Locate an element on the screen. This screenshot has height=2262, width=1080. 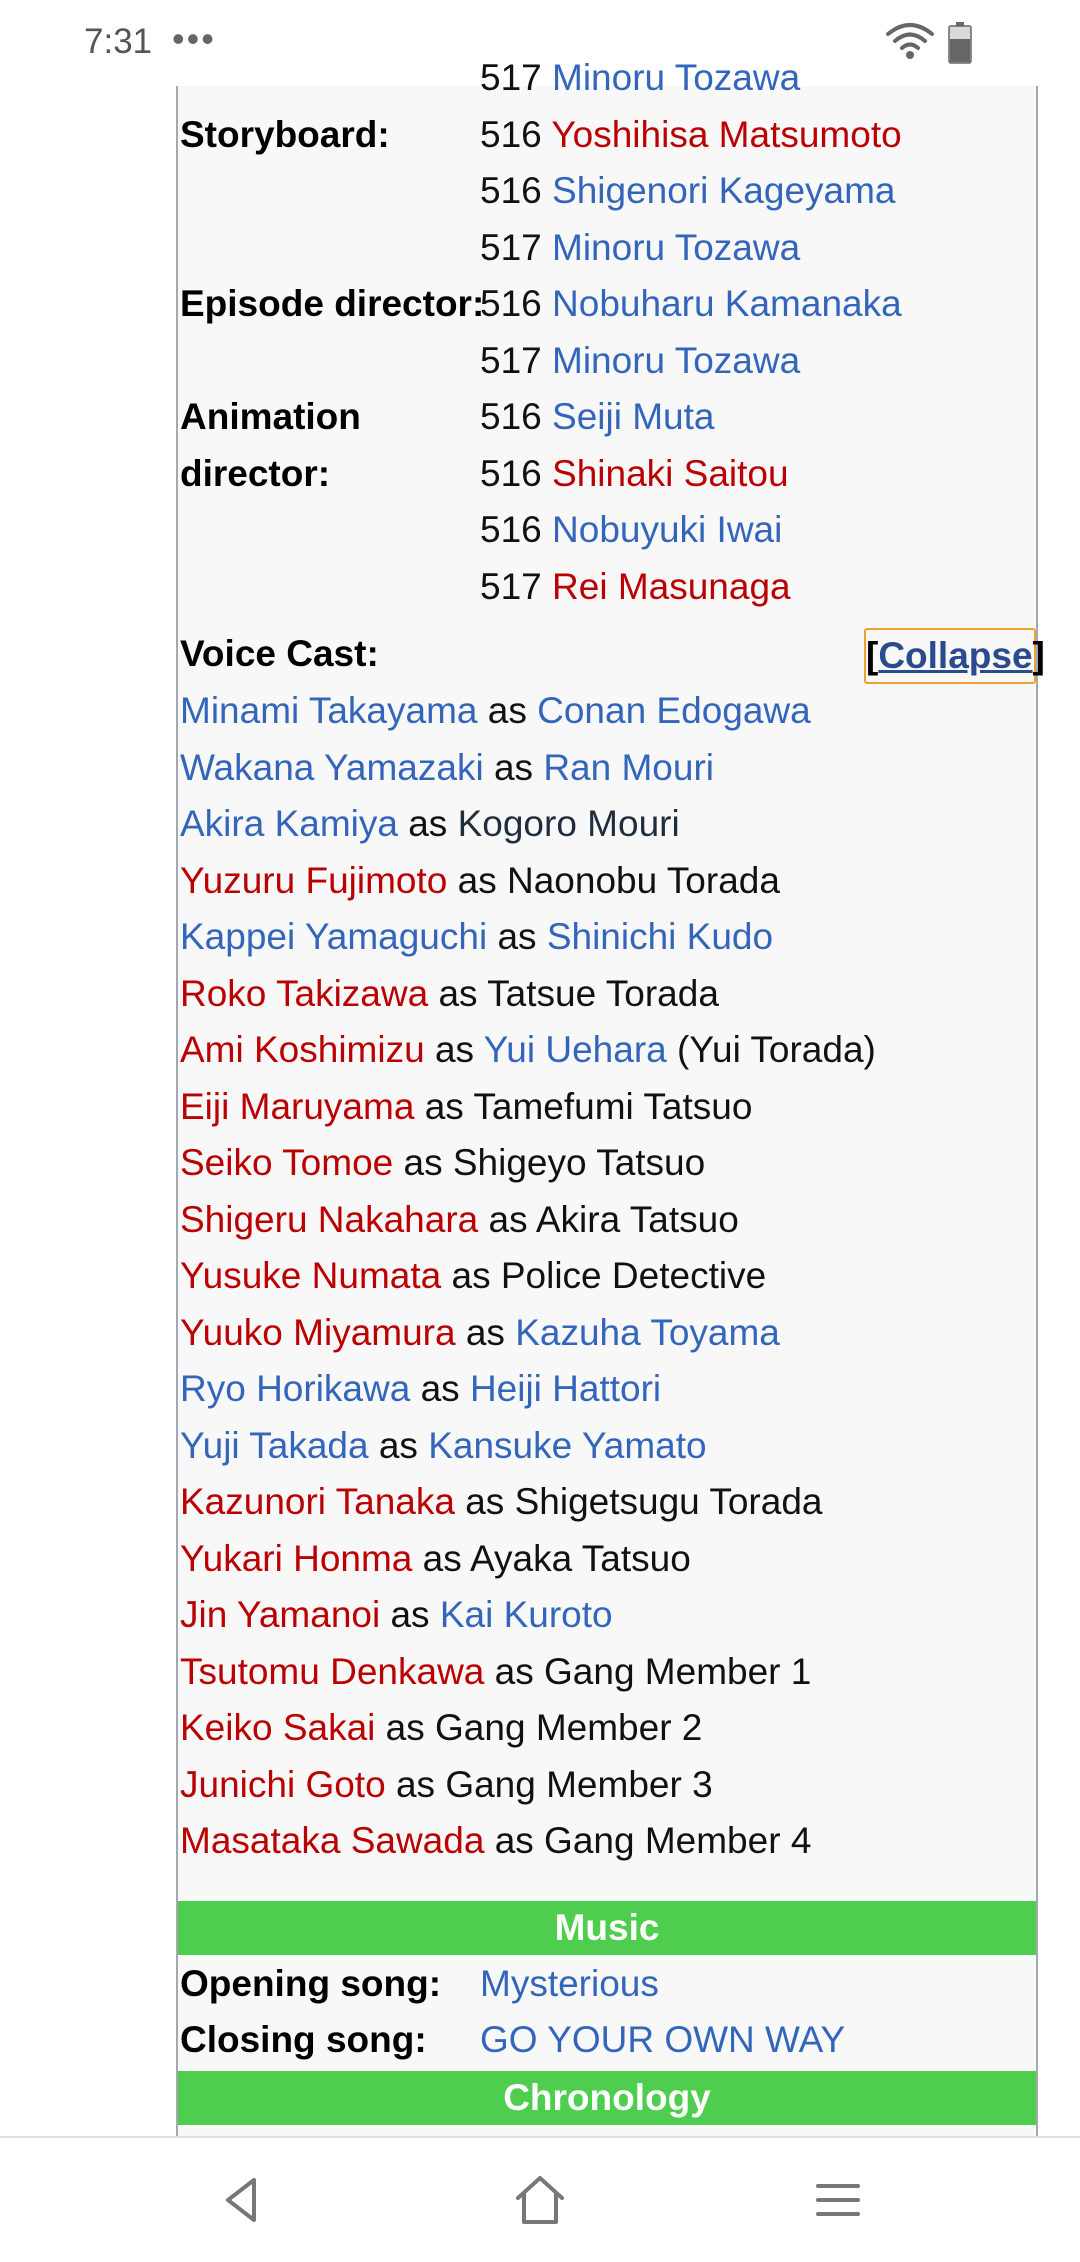
character-link: Kazuha Toyama is located at coordinates (647, 1332).